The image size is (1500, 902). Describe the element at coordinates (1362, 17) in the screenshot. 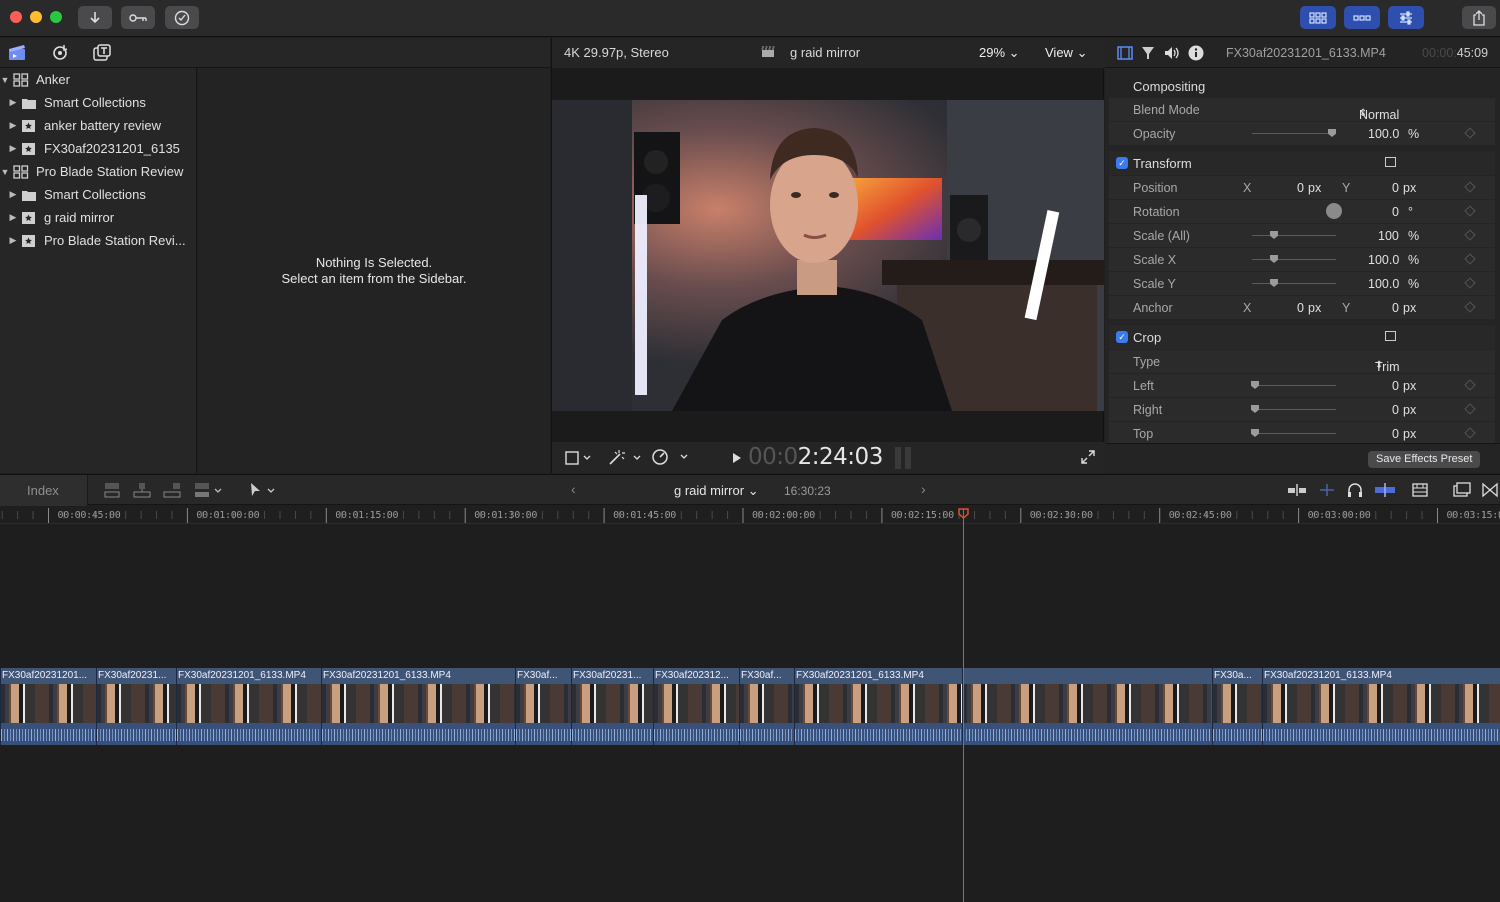

I see `show-timeline-button` at that location.